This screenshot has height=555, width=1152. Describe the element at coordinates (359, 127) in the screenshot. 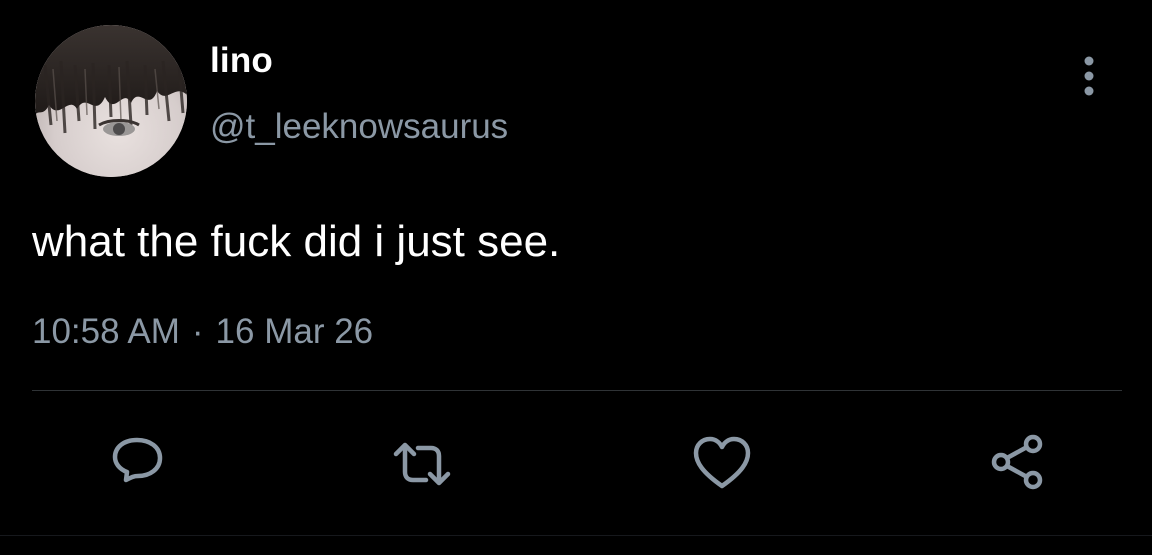

I see `user-handle: @t_leeknowsaurus` at that location.